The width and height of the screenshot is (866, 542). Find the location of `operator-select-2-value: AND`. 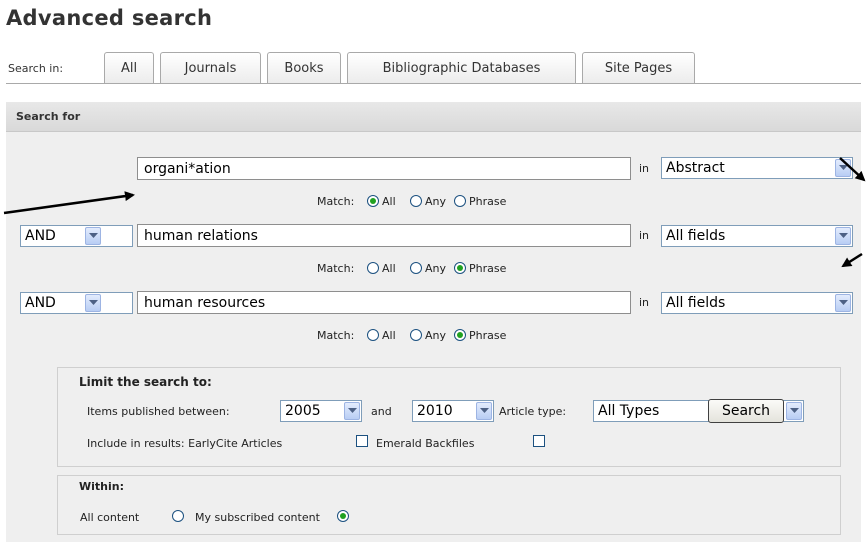

operator-select-2-value: AND is located at coordinates (40, 236).